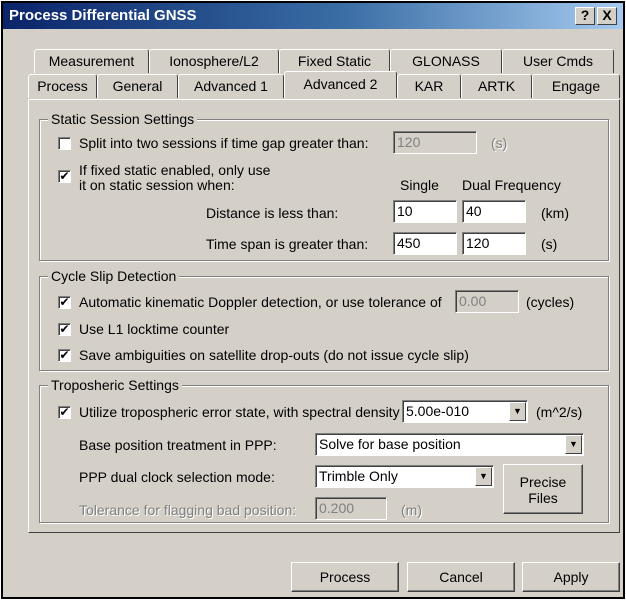  I want to click on title-bar: Process Differential GNSS ? X, so click(313, 16).